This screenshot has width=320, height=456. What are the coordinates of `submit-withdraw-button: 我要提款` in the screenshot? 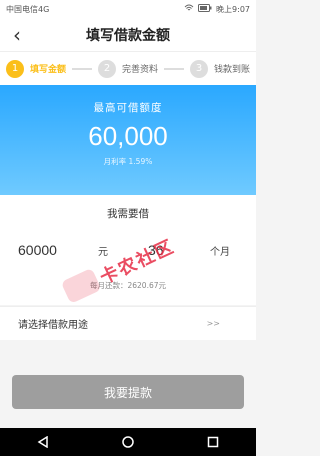 It's located at (128, 392).